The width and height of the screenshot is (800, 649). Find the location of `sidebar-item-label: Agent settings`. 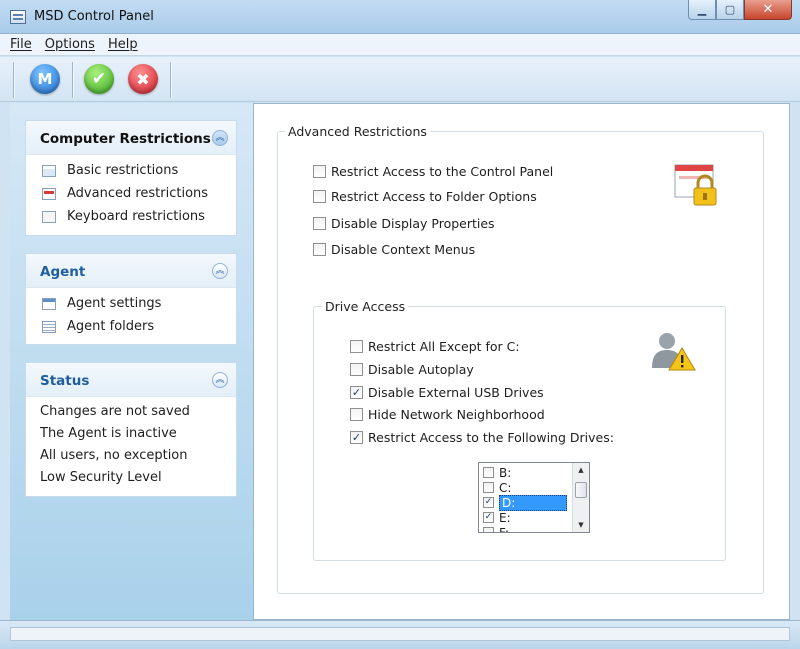

sidebar-item-label: Agent settings is located at coordinates (114, 303).